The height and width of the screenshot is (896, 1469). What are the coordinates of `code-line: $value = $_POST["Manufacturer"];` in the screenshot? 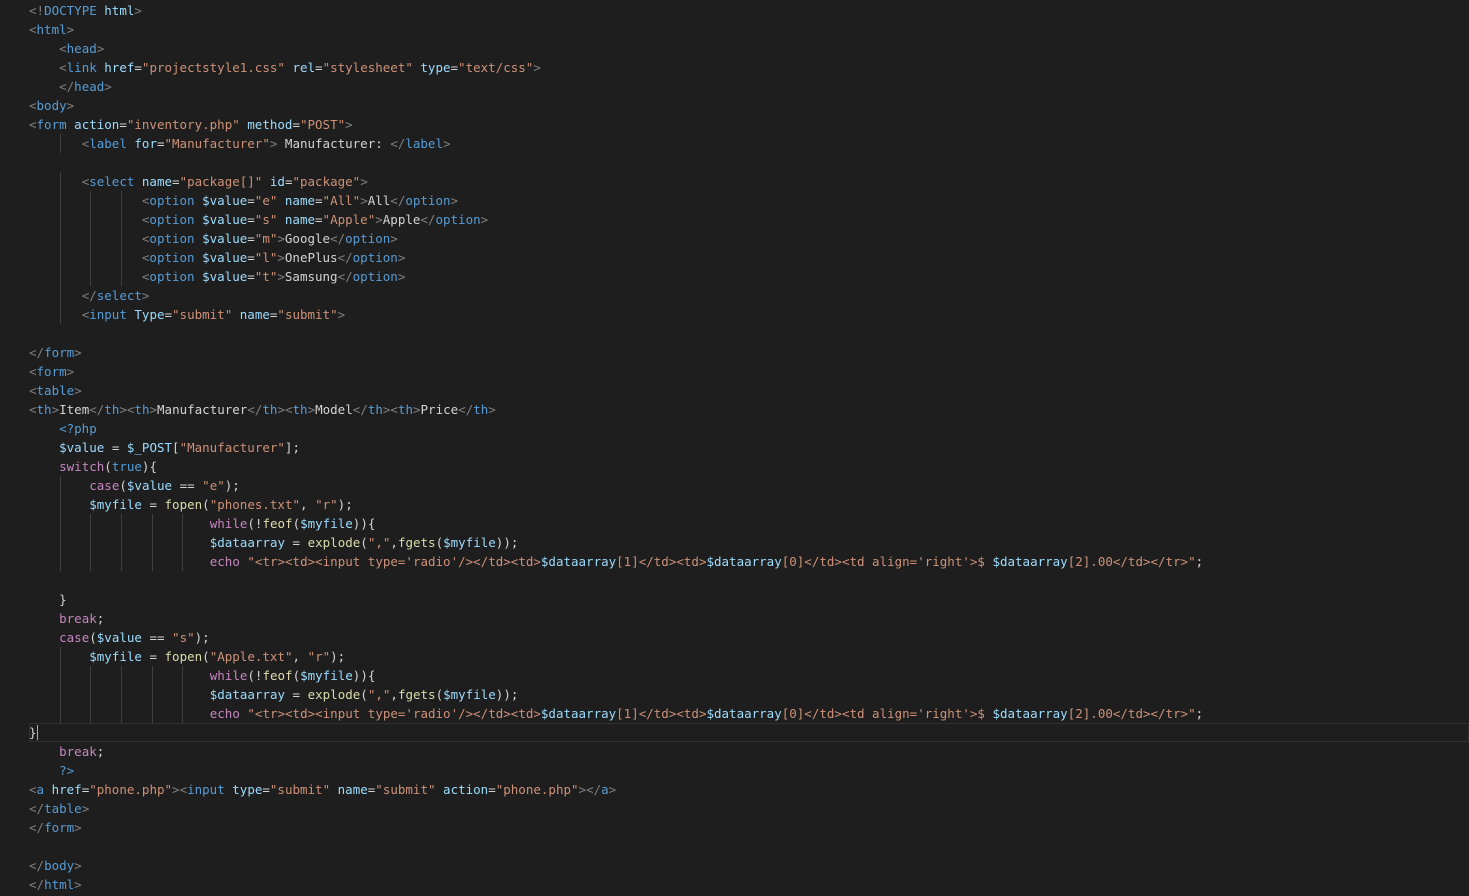 It's located at (734, 447).